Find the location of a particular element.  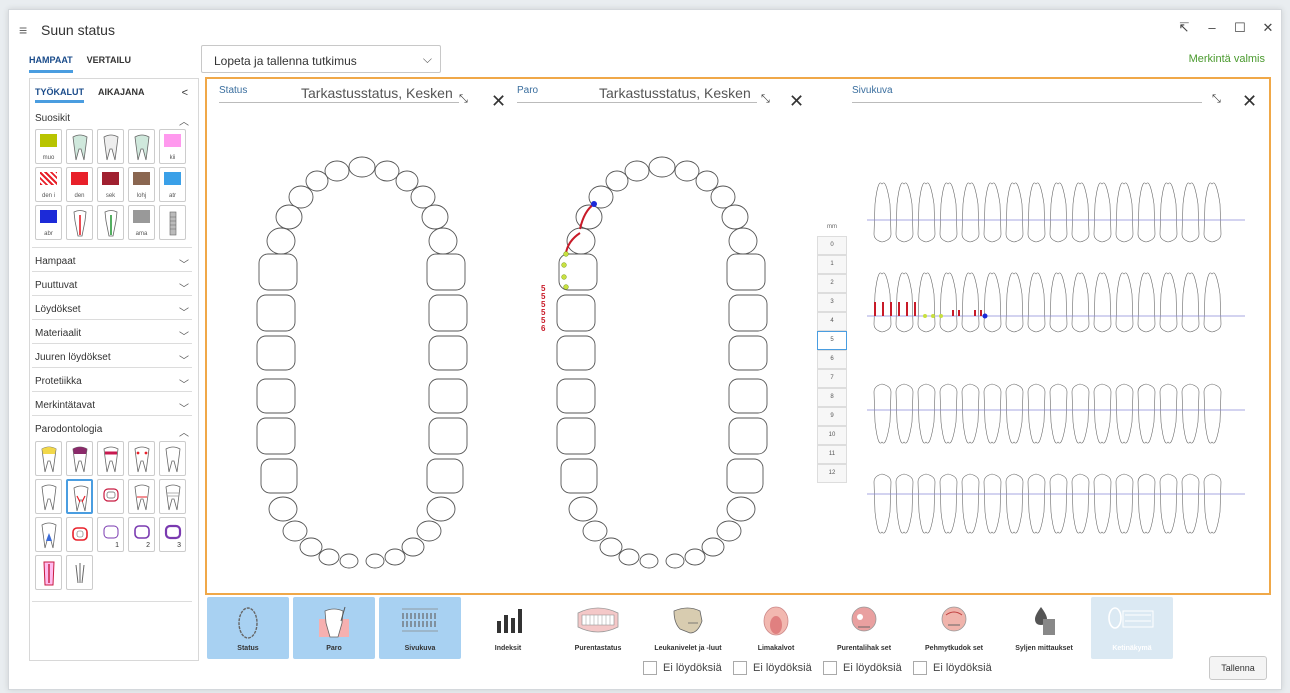

status-view-button: Status is located at coordinates (248, 628).